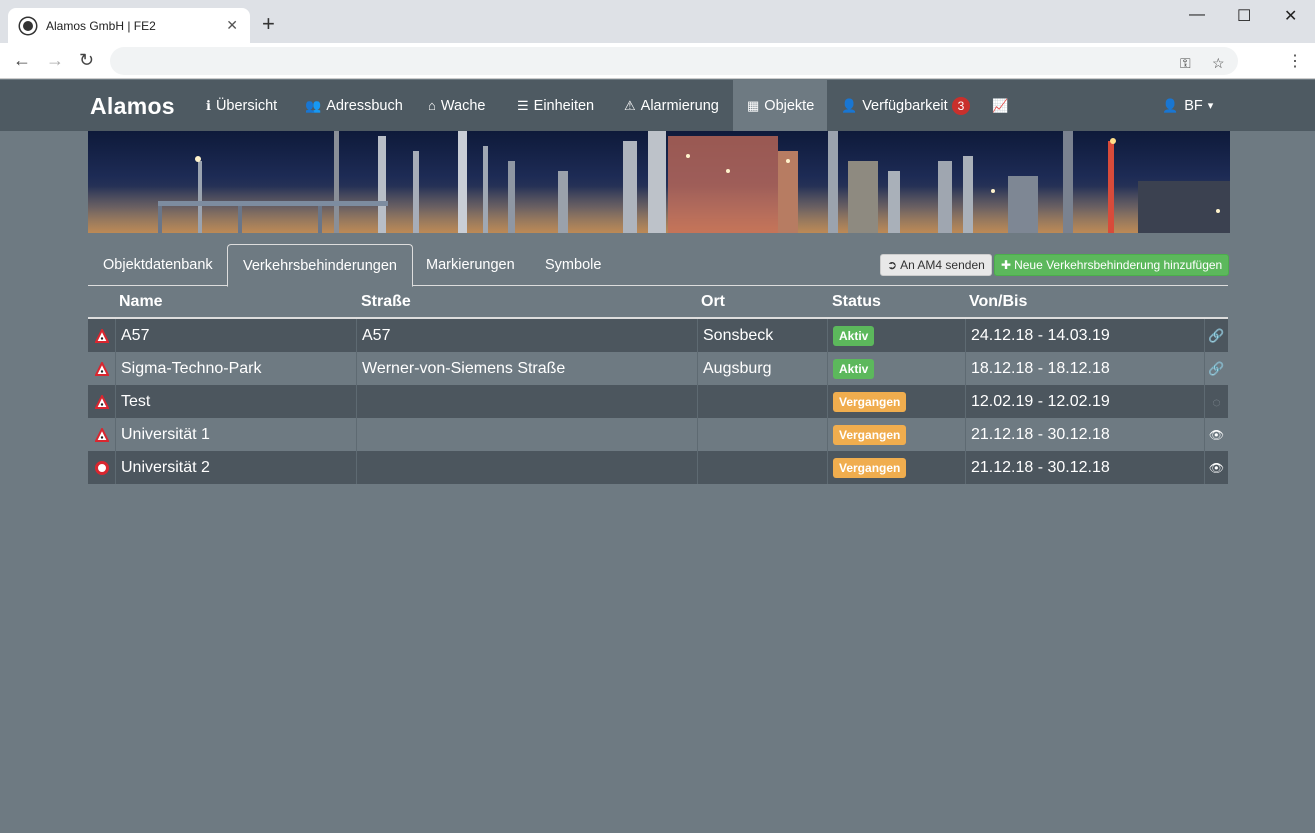  What do you see at coordinates (526, 368) in the screenshot?
I see `row-strasse: Werner-von-Siemens Straße` at bounding box center [526, 368].